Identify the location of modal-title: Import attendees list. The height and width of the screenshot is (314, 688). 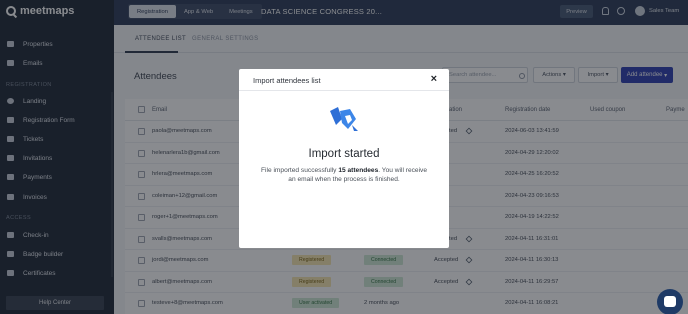
(287, 80).